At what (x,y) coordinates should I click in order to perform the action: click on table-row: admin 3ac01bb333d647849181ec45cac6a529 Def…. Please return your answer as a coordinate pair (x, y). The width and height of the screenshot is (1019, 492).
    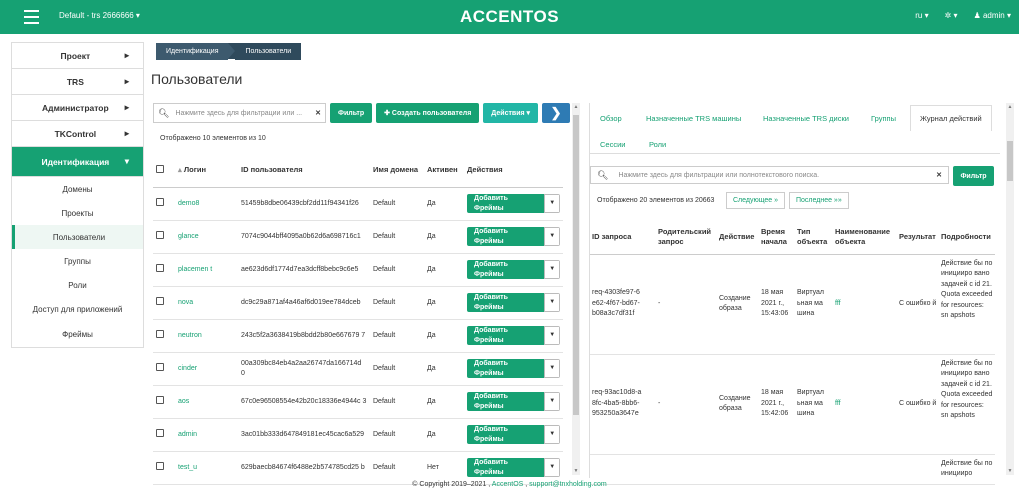
    Looking at the image, I should click on (358, 435).